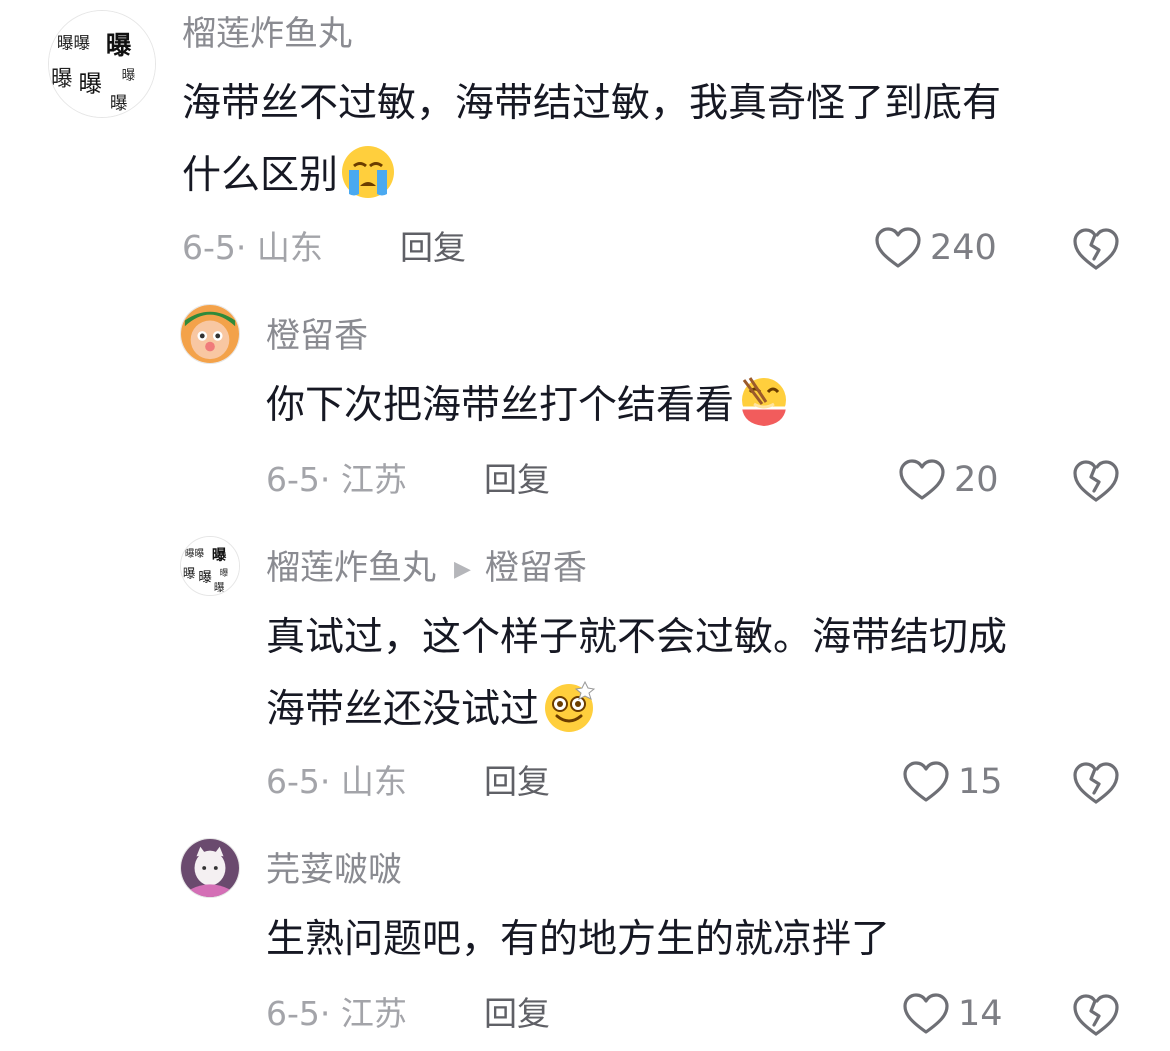 The image size is (1170, 1051). I want to click on eating-noodles-emoji, so click(764, 402).